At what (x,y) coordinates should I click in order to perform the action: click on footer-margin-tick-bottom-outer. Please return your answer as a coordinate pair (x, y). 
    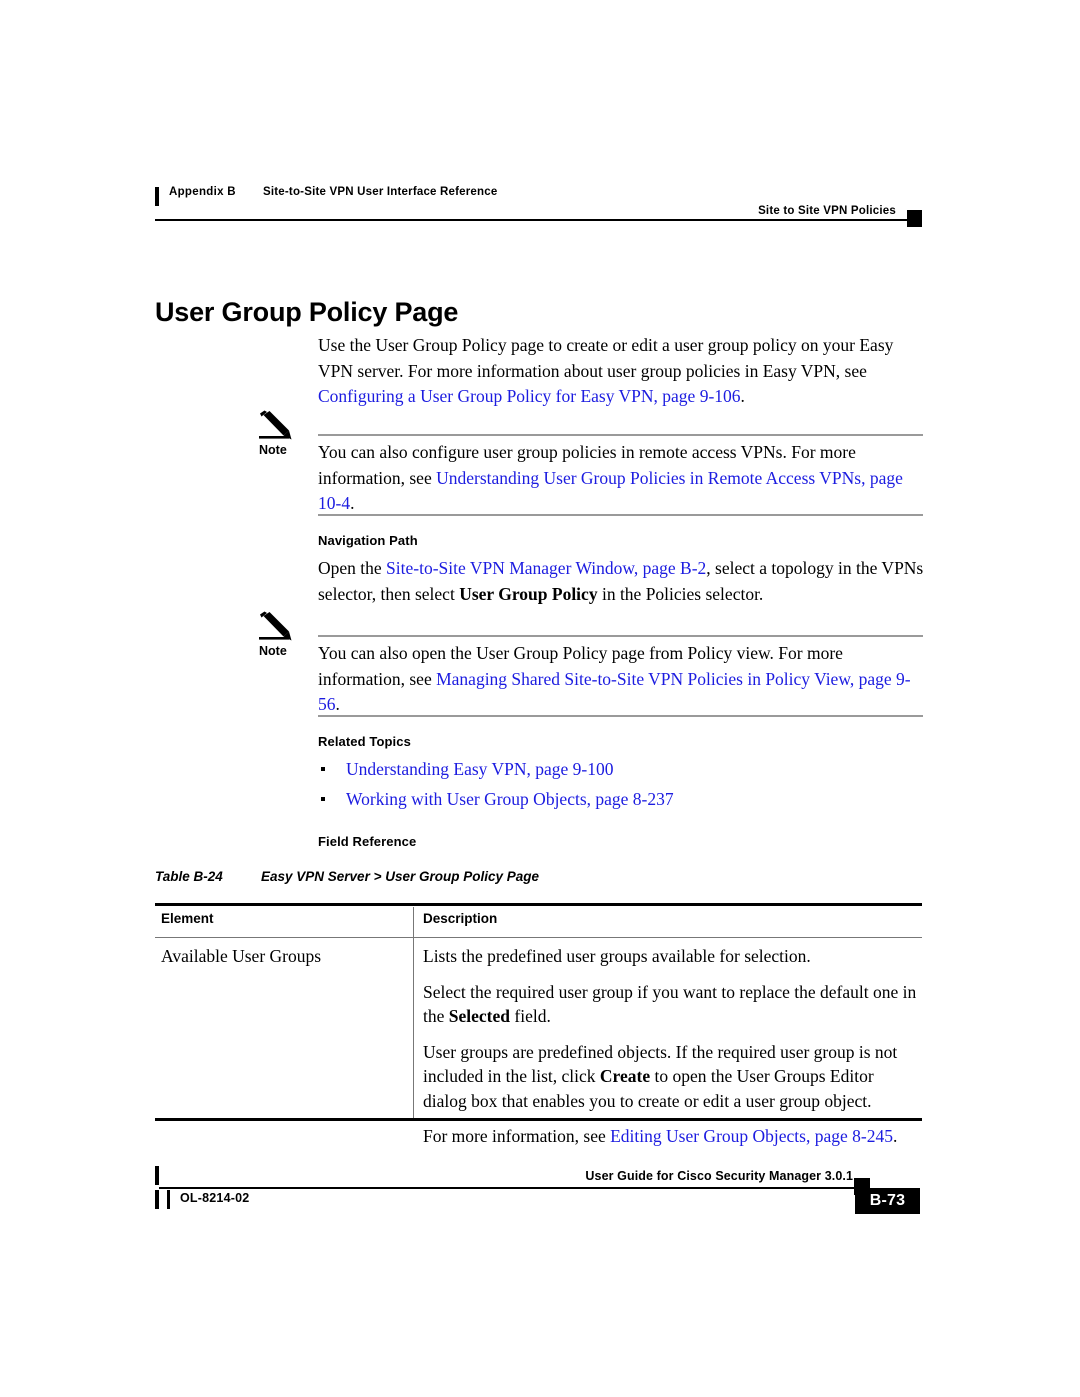
    Looking at the image, I should click on (157, 1199).